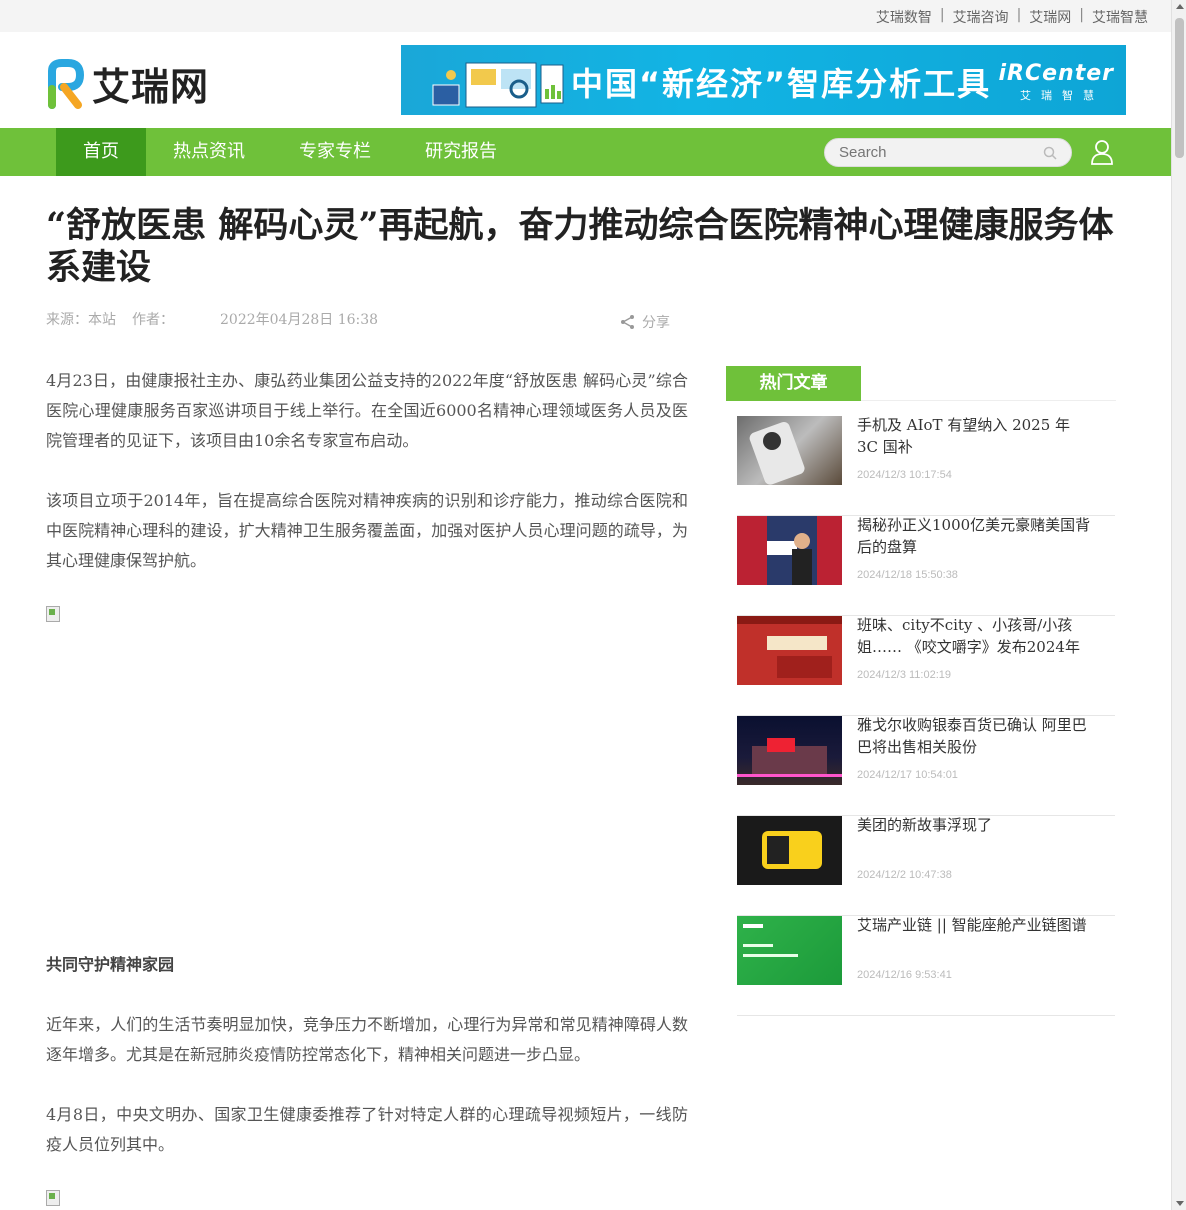 Image resolution: width=1186 pixels, height=1210 pixels. What do you see at coordinates (593, 152) in the screenshot?
I see `main-nav: 首页 热点资讯 专家专栏 研究报告` at bounding box center [593, 152].